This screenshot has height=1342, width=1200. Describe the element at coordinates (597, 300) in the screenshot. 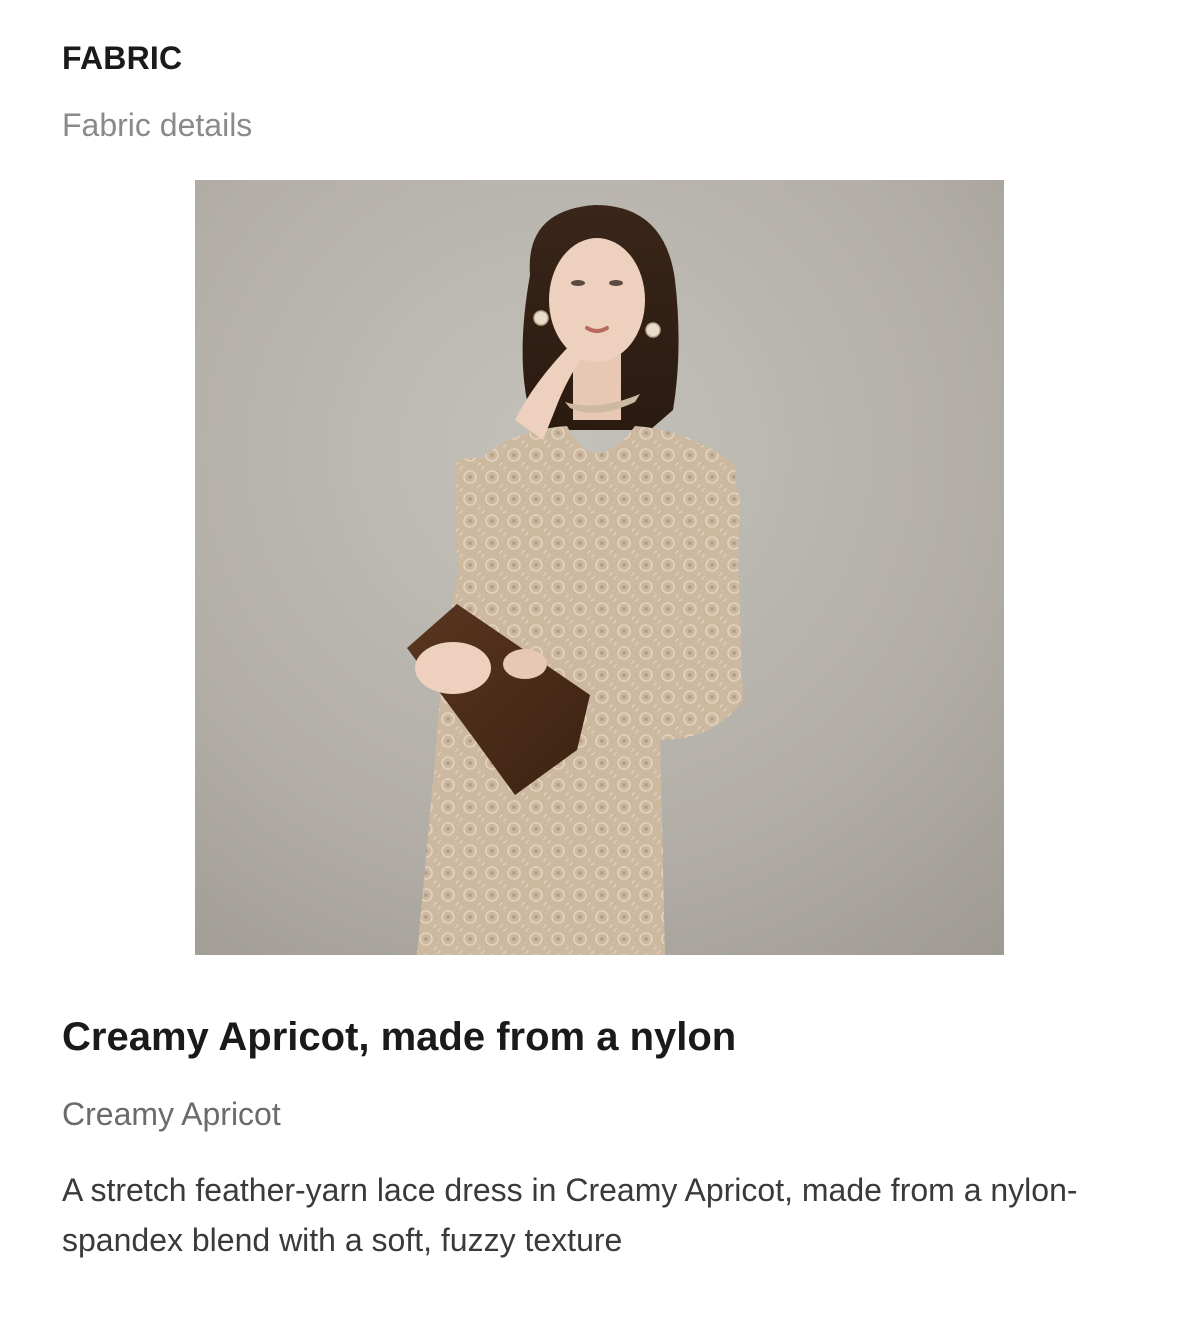

I see `face` at that location.